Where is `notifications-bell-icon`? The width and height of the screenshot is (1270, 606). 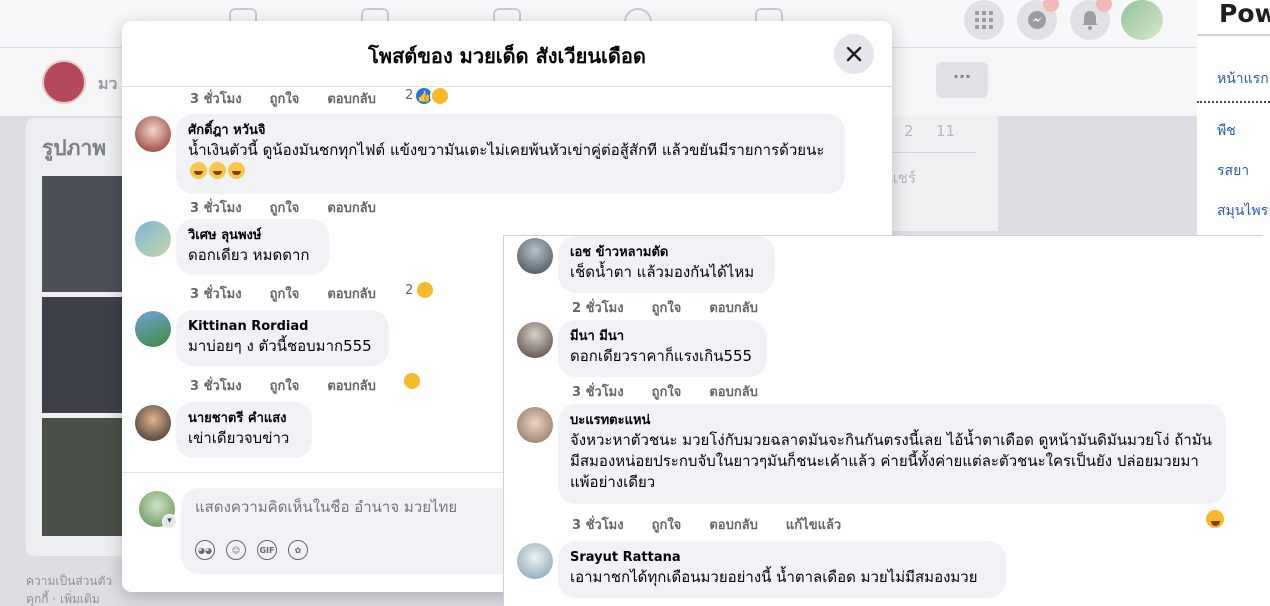
notifications-bell-icon is located at coordinates (1091, 20).